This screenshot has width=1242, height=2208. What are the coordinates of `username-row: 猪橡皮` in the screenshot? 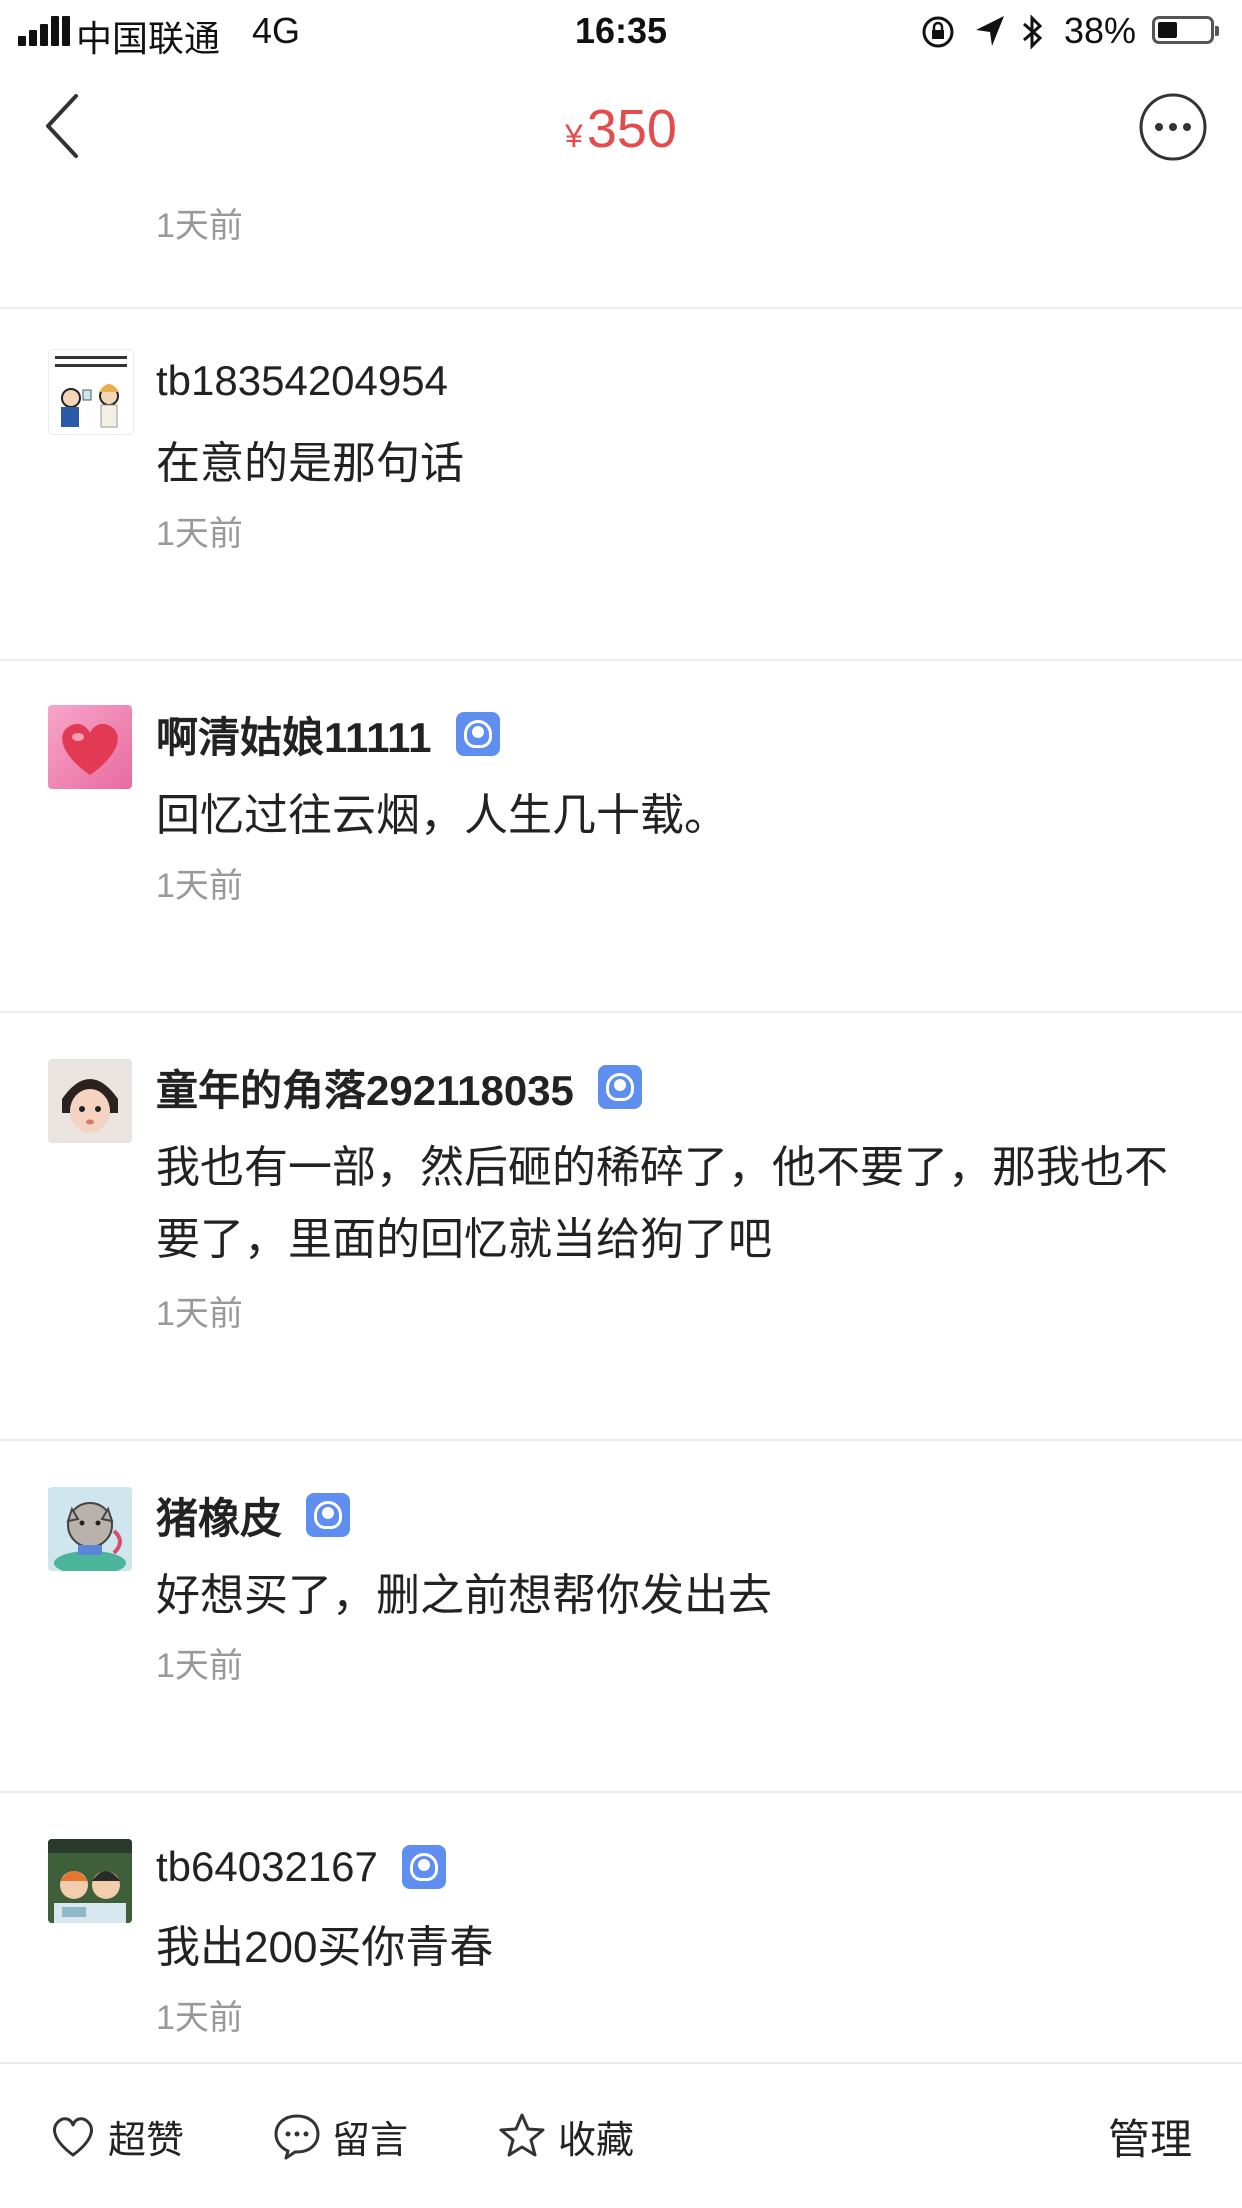 It's located at (253, 1515).